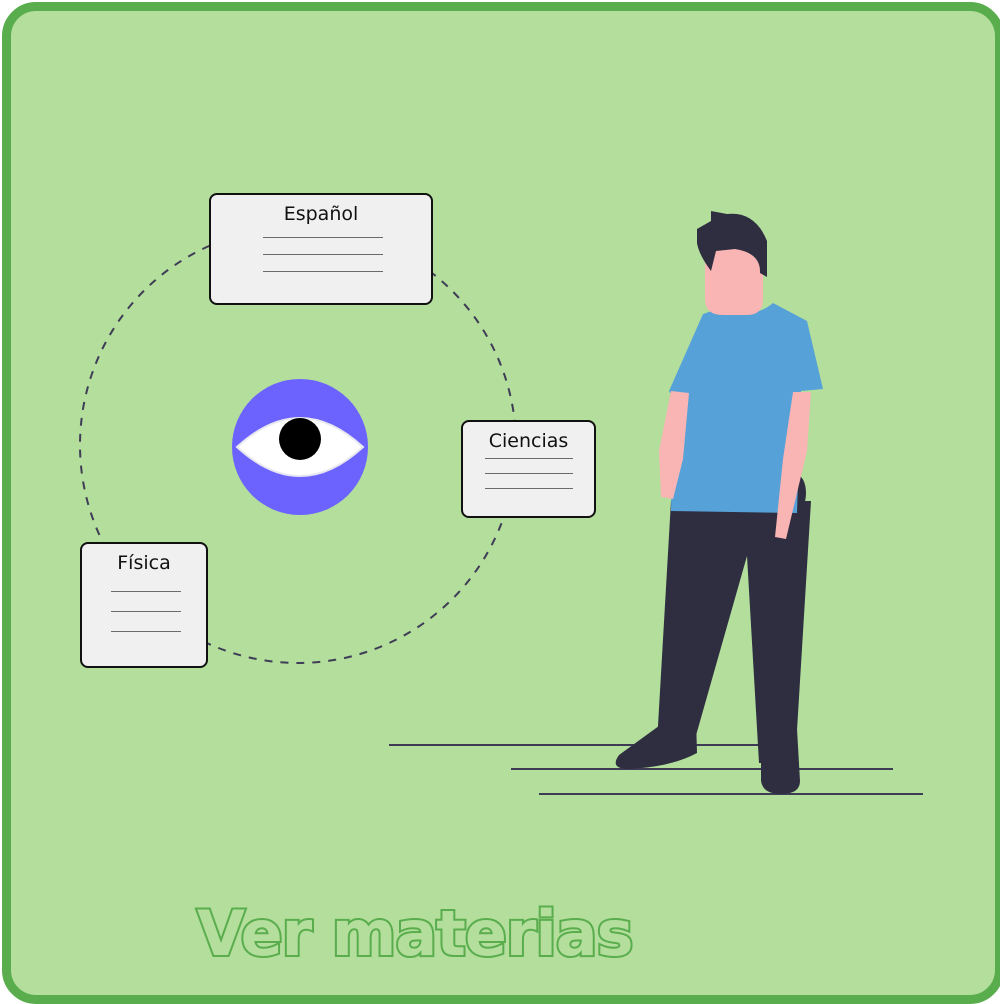 The image size is (1000, 1004). Describe the element at coordinates (719, 502) in the screenshot. I see `standing-person-illustration` at that location.